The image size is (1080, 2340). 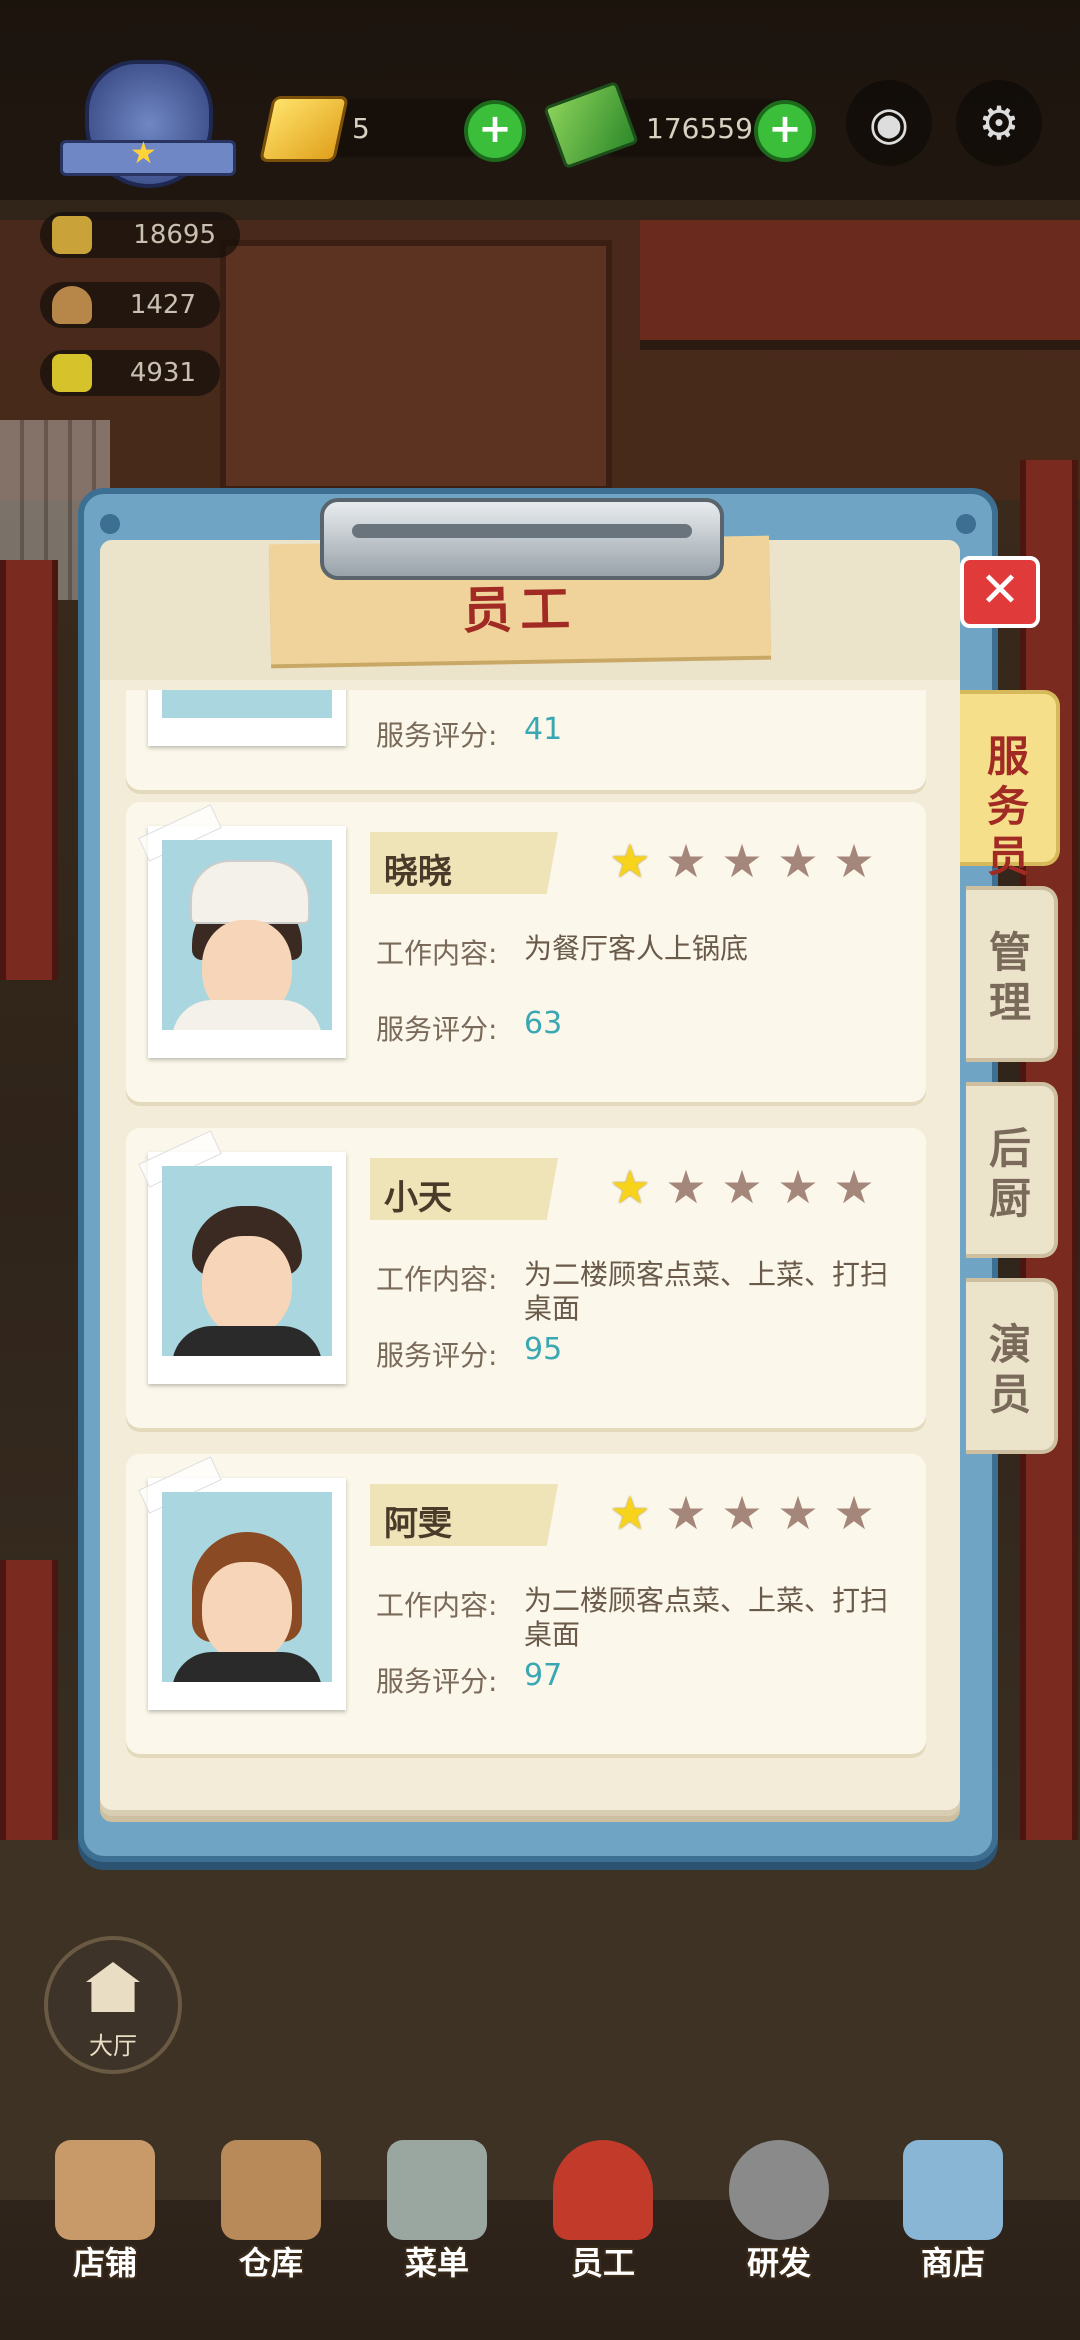 What do you see at coordinates (418, 1524) in the screenshot?
I see `staff-name: 阿雯` at bounding box center [418, 1524].